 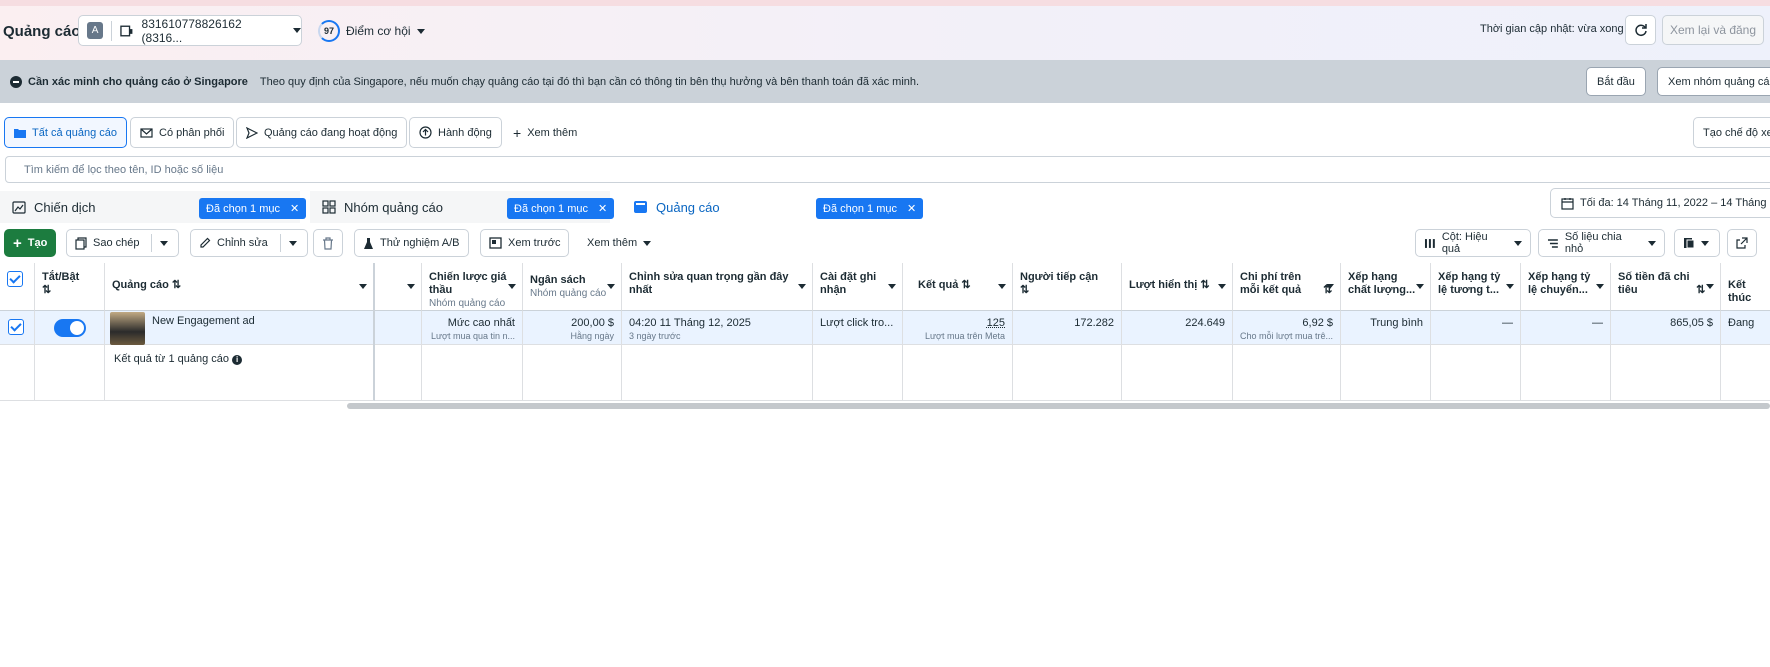 What do you see at coordinates (1713, 81) in the screenshot?
I see `view-adsets-button: Xem nhóm quảng cáo` at bounding box center [1713, 81].